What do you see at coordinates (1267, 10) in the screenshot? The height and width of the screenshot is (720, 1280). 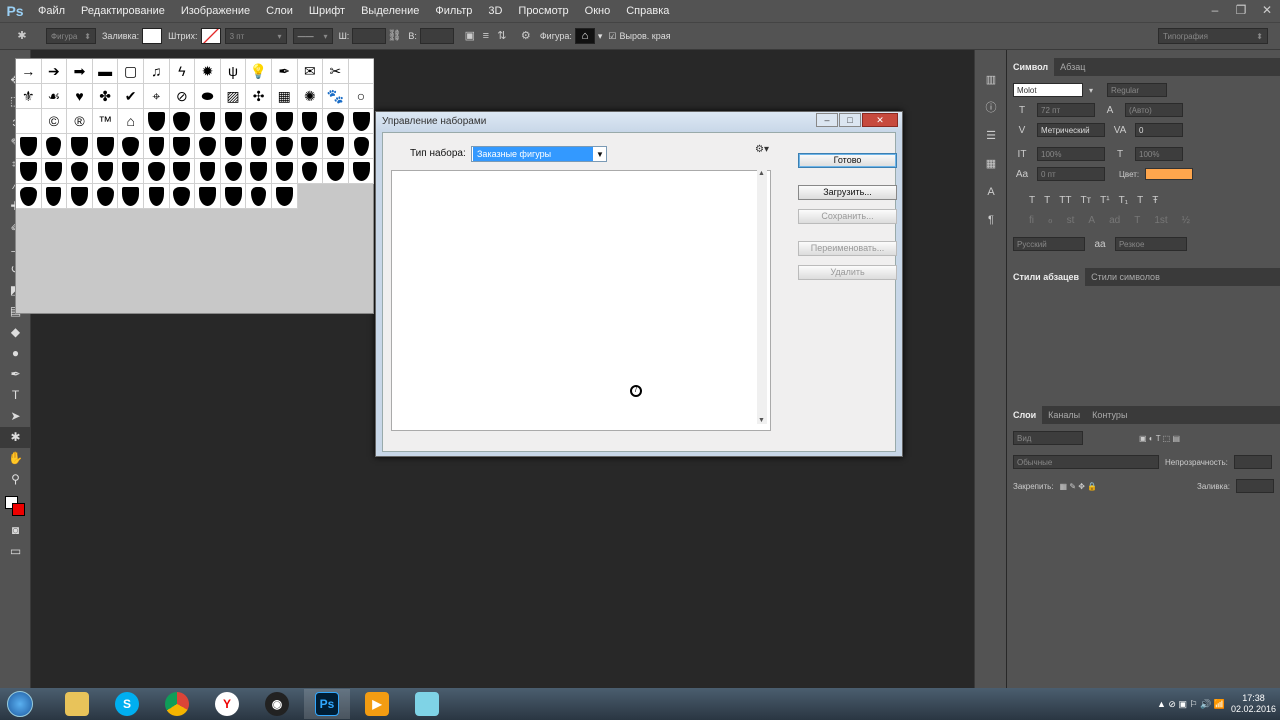 I see `close-icon: ✕` at bounding box center [1267, 10].